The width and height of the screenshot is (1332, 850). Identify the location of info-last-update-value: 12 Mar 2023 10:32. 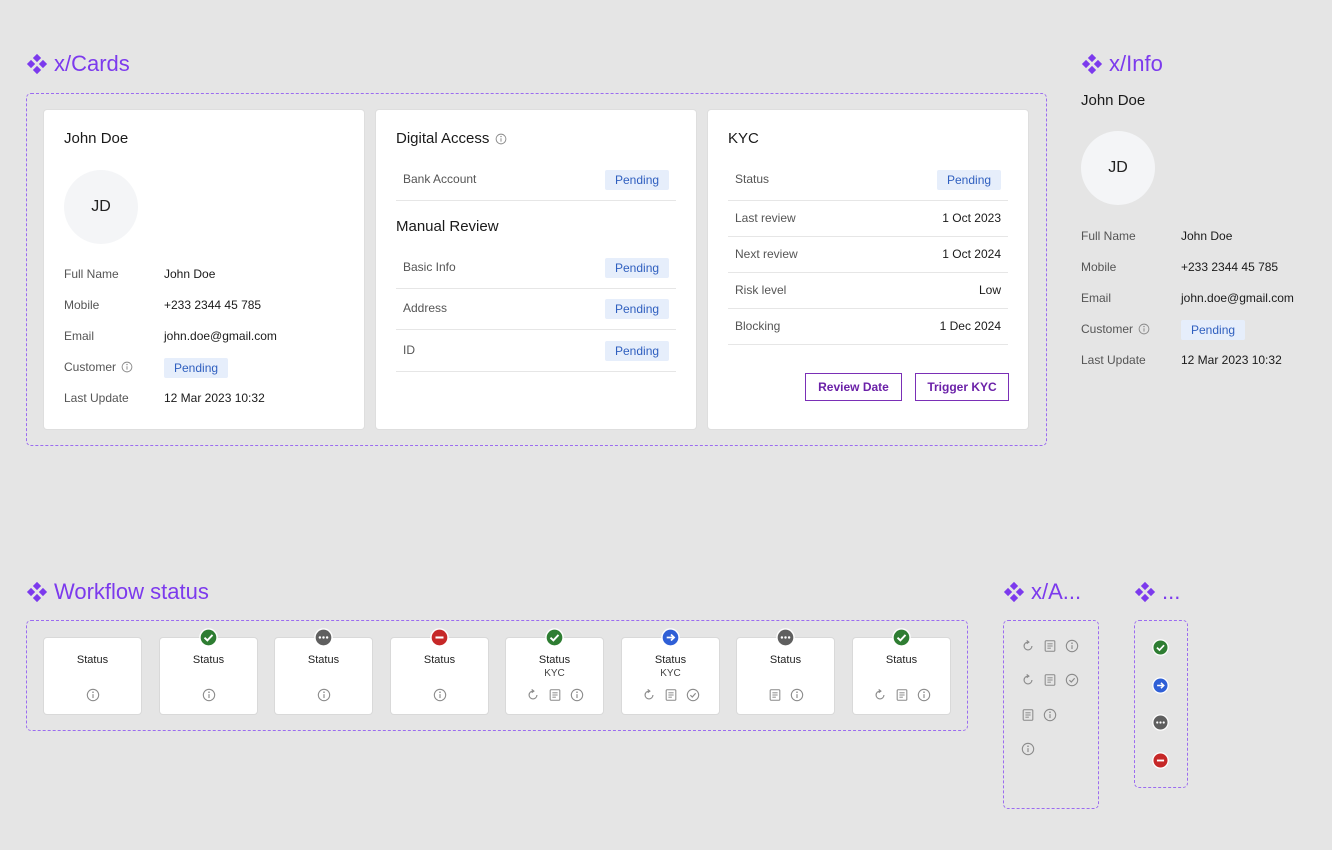
(1231, 360).